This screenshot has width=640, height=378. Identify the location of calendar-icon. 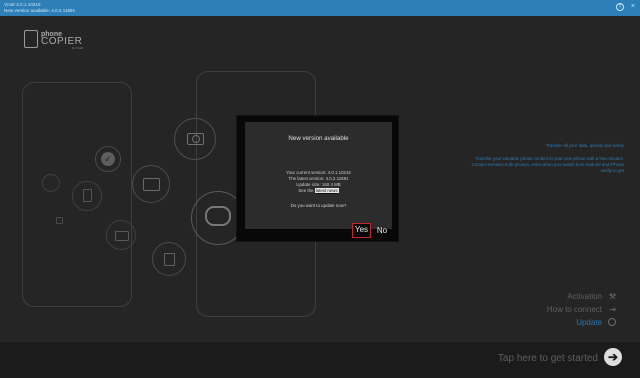
(151, 184).